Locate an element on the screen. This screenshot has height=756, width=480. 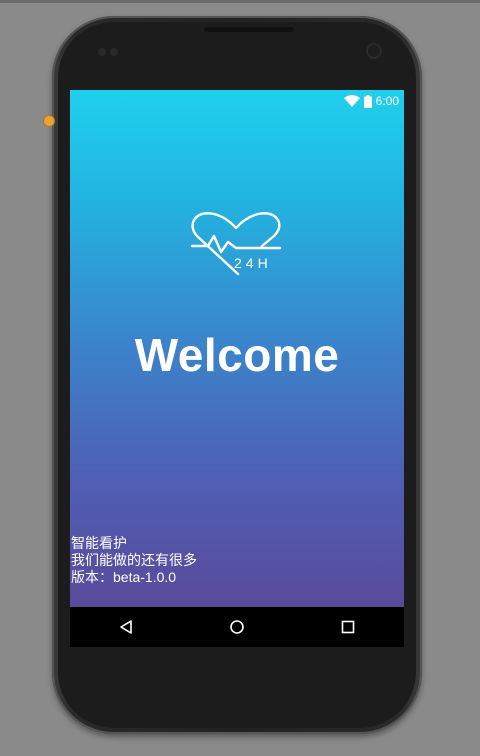
earpiece-speaker is located at coordinates (249, 29).